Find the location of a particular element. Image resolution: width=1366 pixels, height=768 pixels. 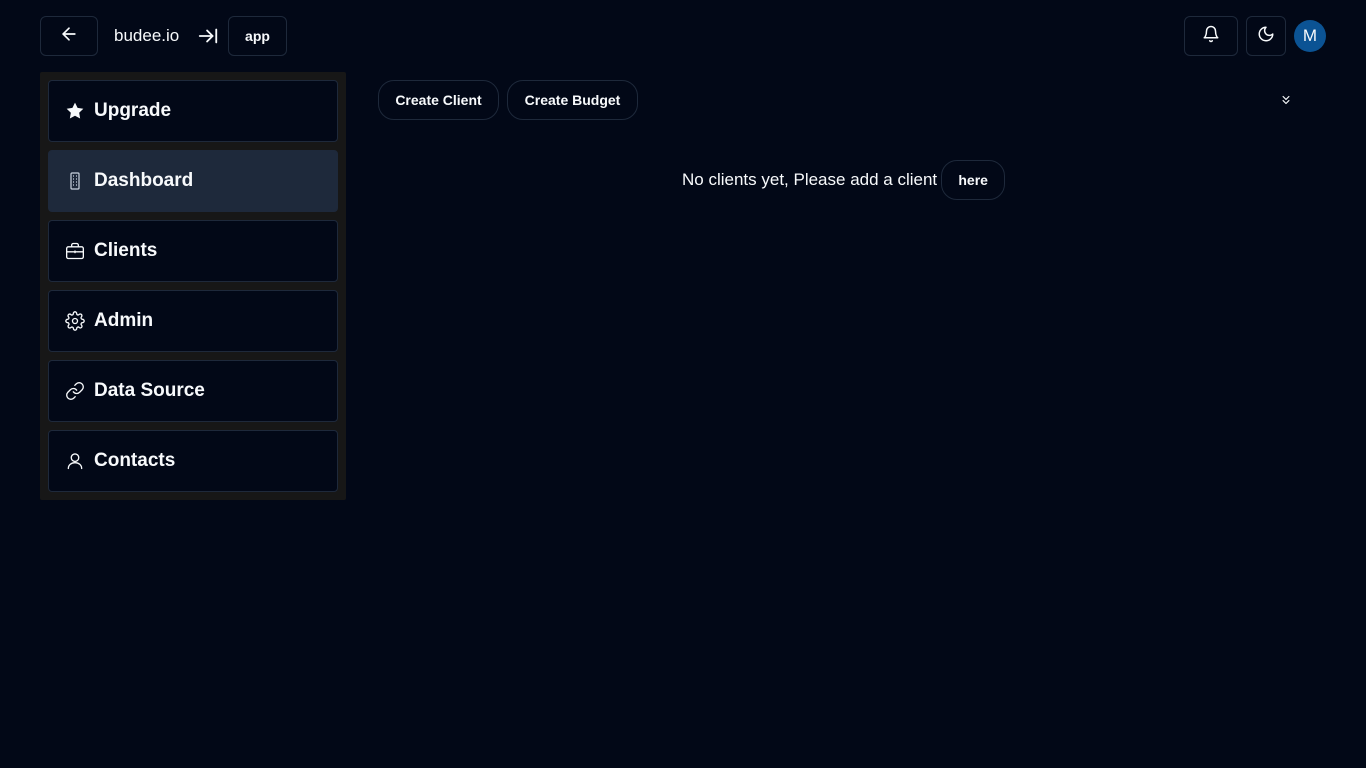

moon-icon is located at coordinates (1266, 36).